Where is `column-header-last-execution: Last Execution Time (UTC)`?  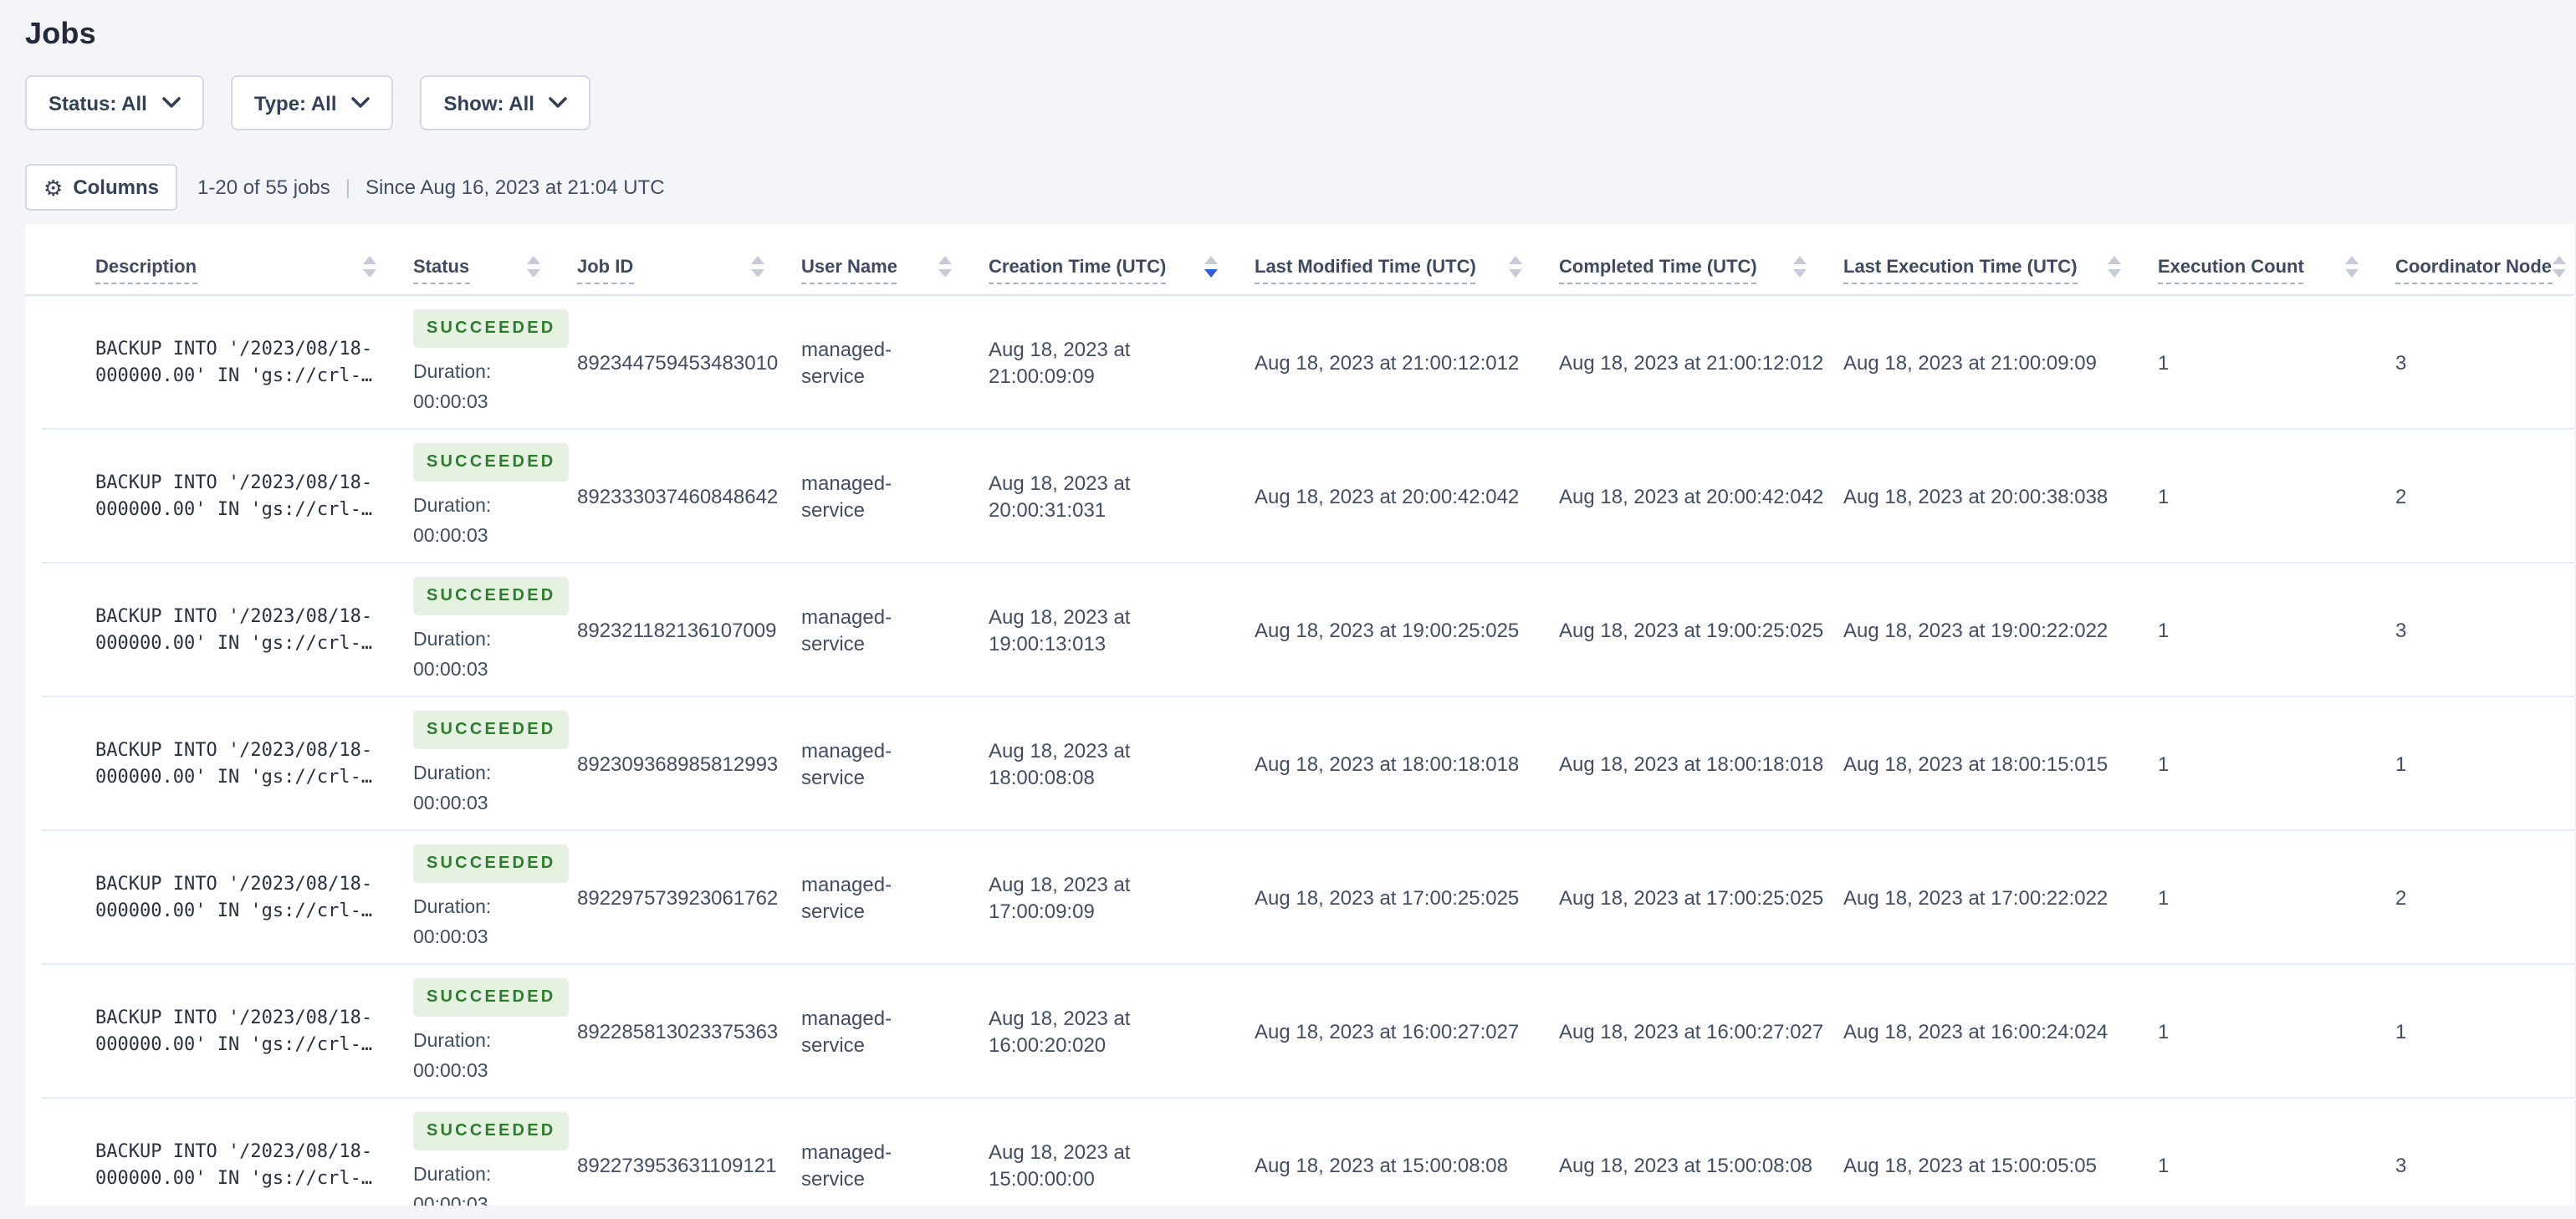
column-header-last-execution: Last Execution Time (UTC) is located at coordinates (2000, 270).